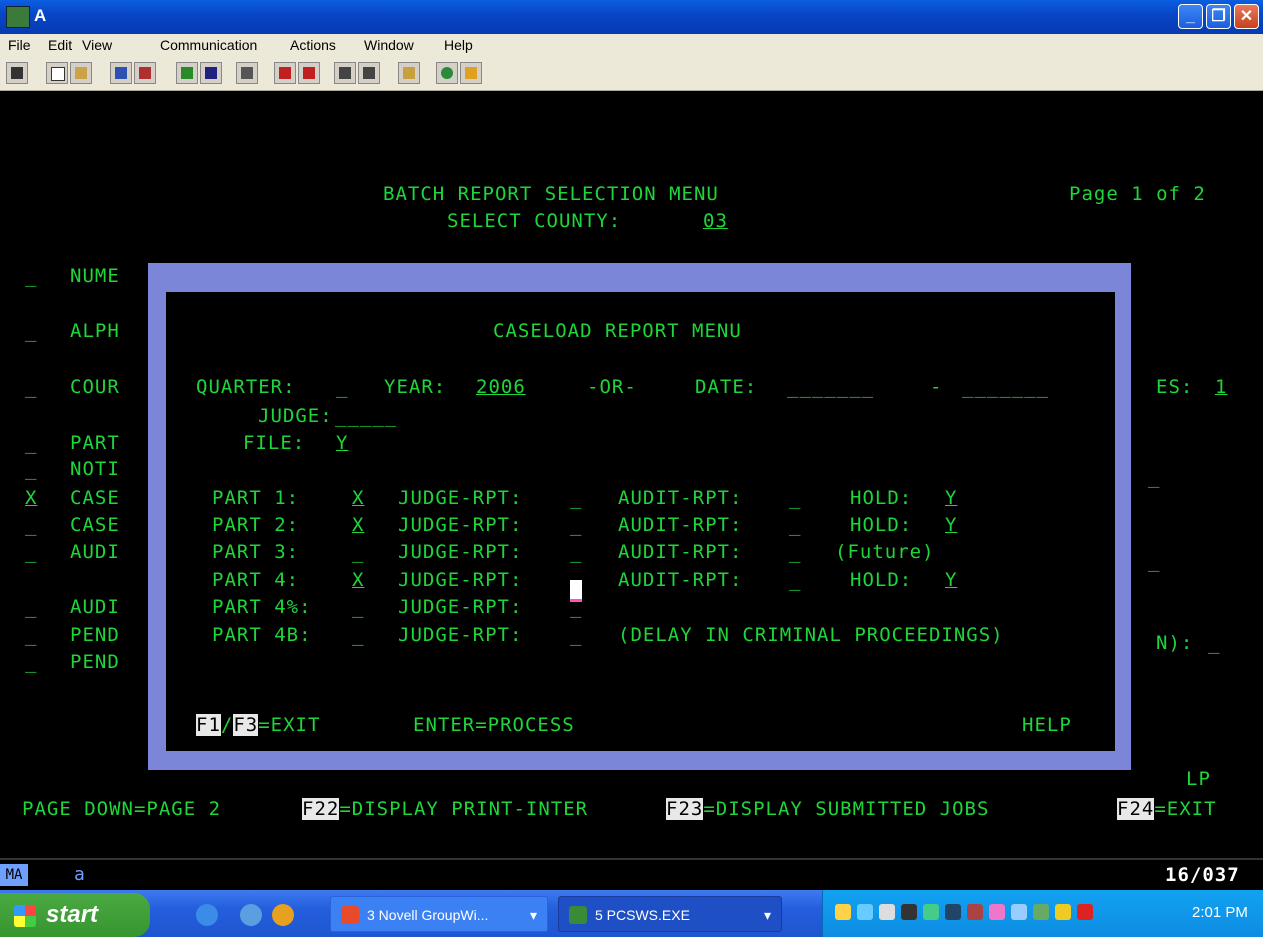 The width and height of the screenshot is (1263, 937). I want to click on macro-icon, so click(247, 73).